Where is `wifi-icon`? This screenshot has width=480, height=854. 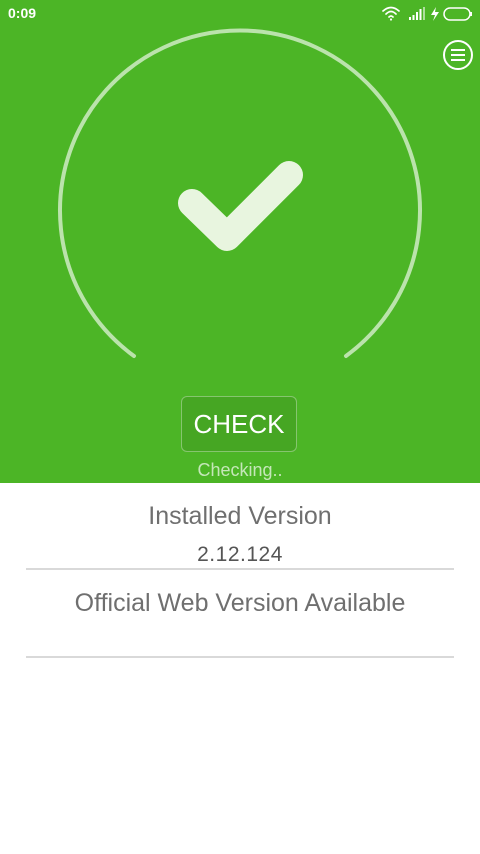 wifi-icon is located at coordinates (391, 13).